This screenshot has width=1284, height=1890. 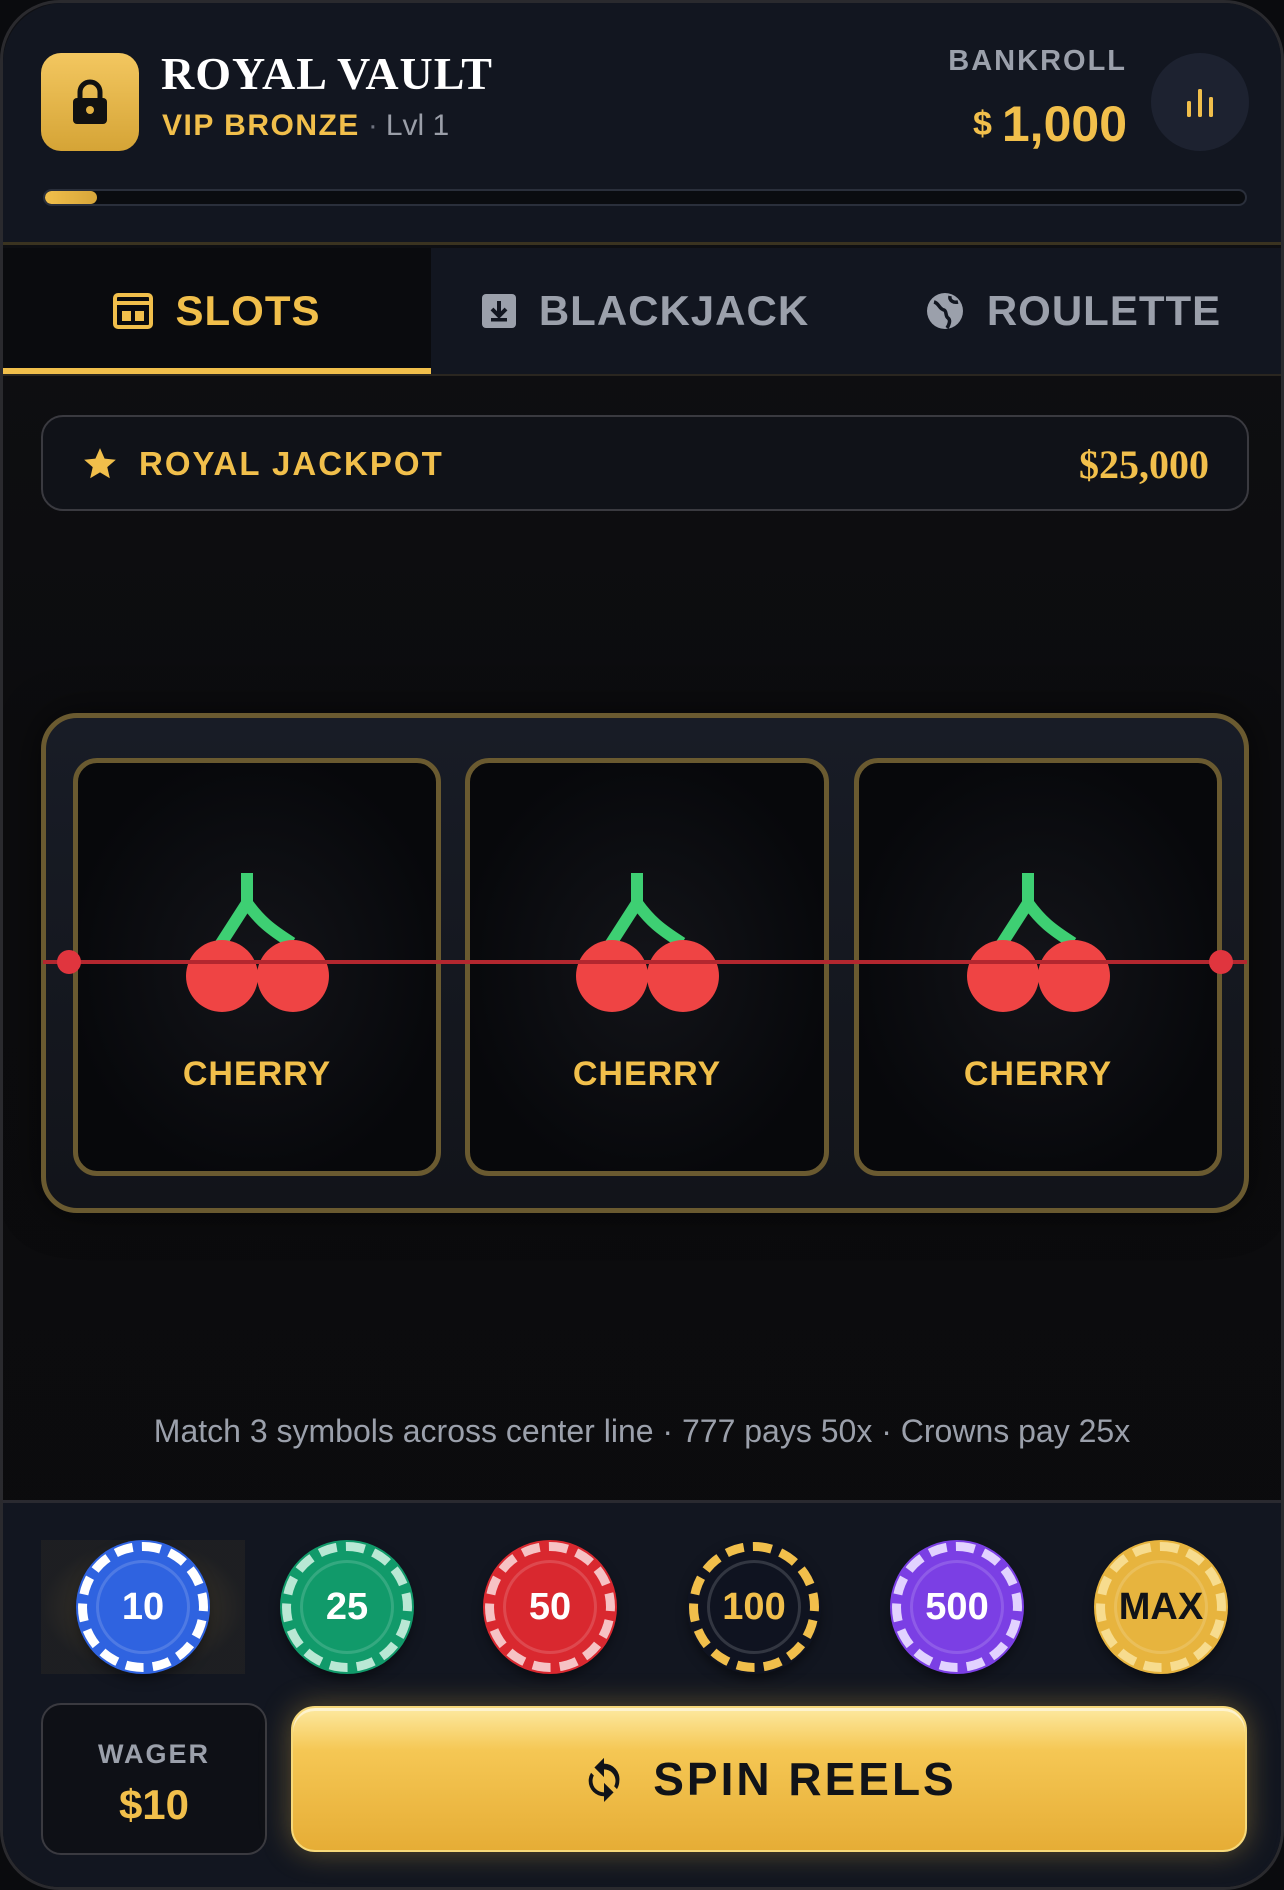 What do you see at coordinates (417, 125) in the screenshot?
I see `player-level: Lvl 1` at bounding box center [417, 125].